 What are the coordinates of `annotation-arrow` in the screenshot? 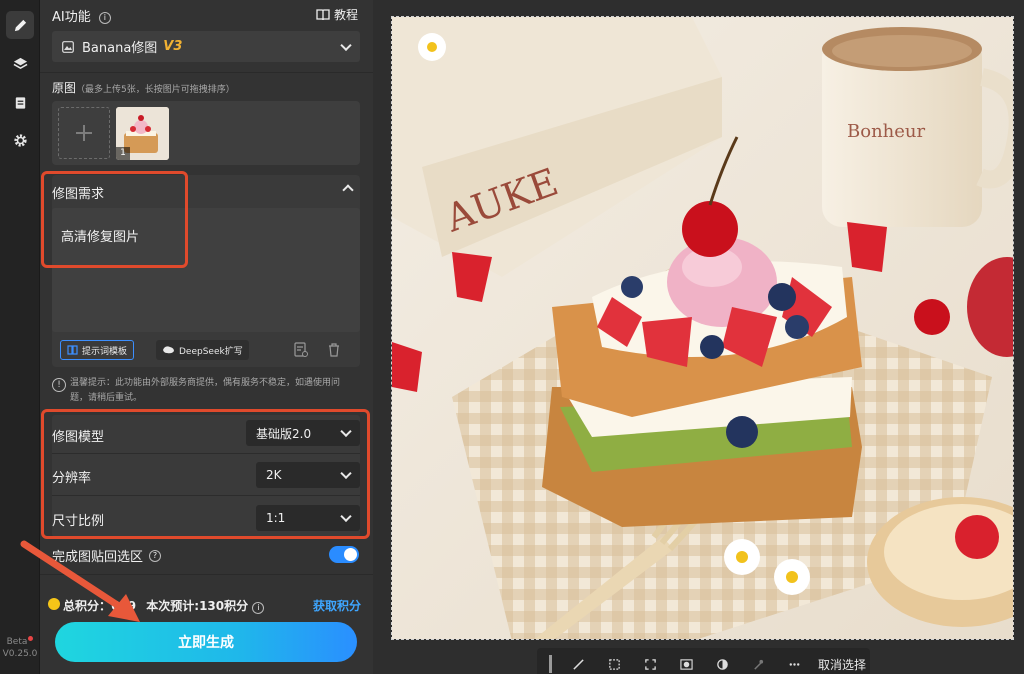 It's located at (80, 581).